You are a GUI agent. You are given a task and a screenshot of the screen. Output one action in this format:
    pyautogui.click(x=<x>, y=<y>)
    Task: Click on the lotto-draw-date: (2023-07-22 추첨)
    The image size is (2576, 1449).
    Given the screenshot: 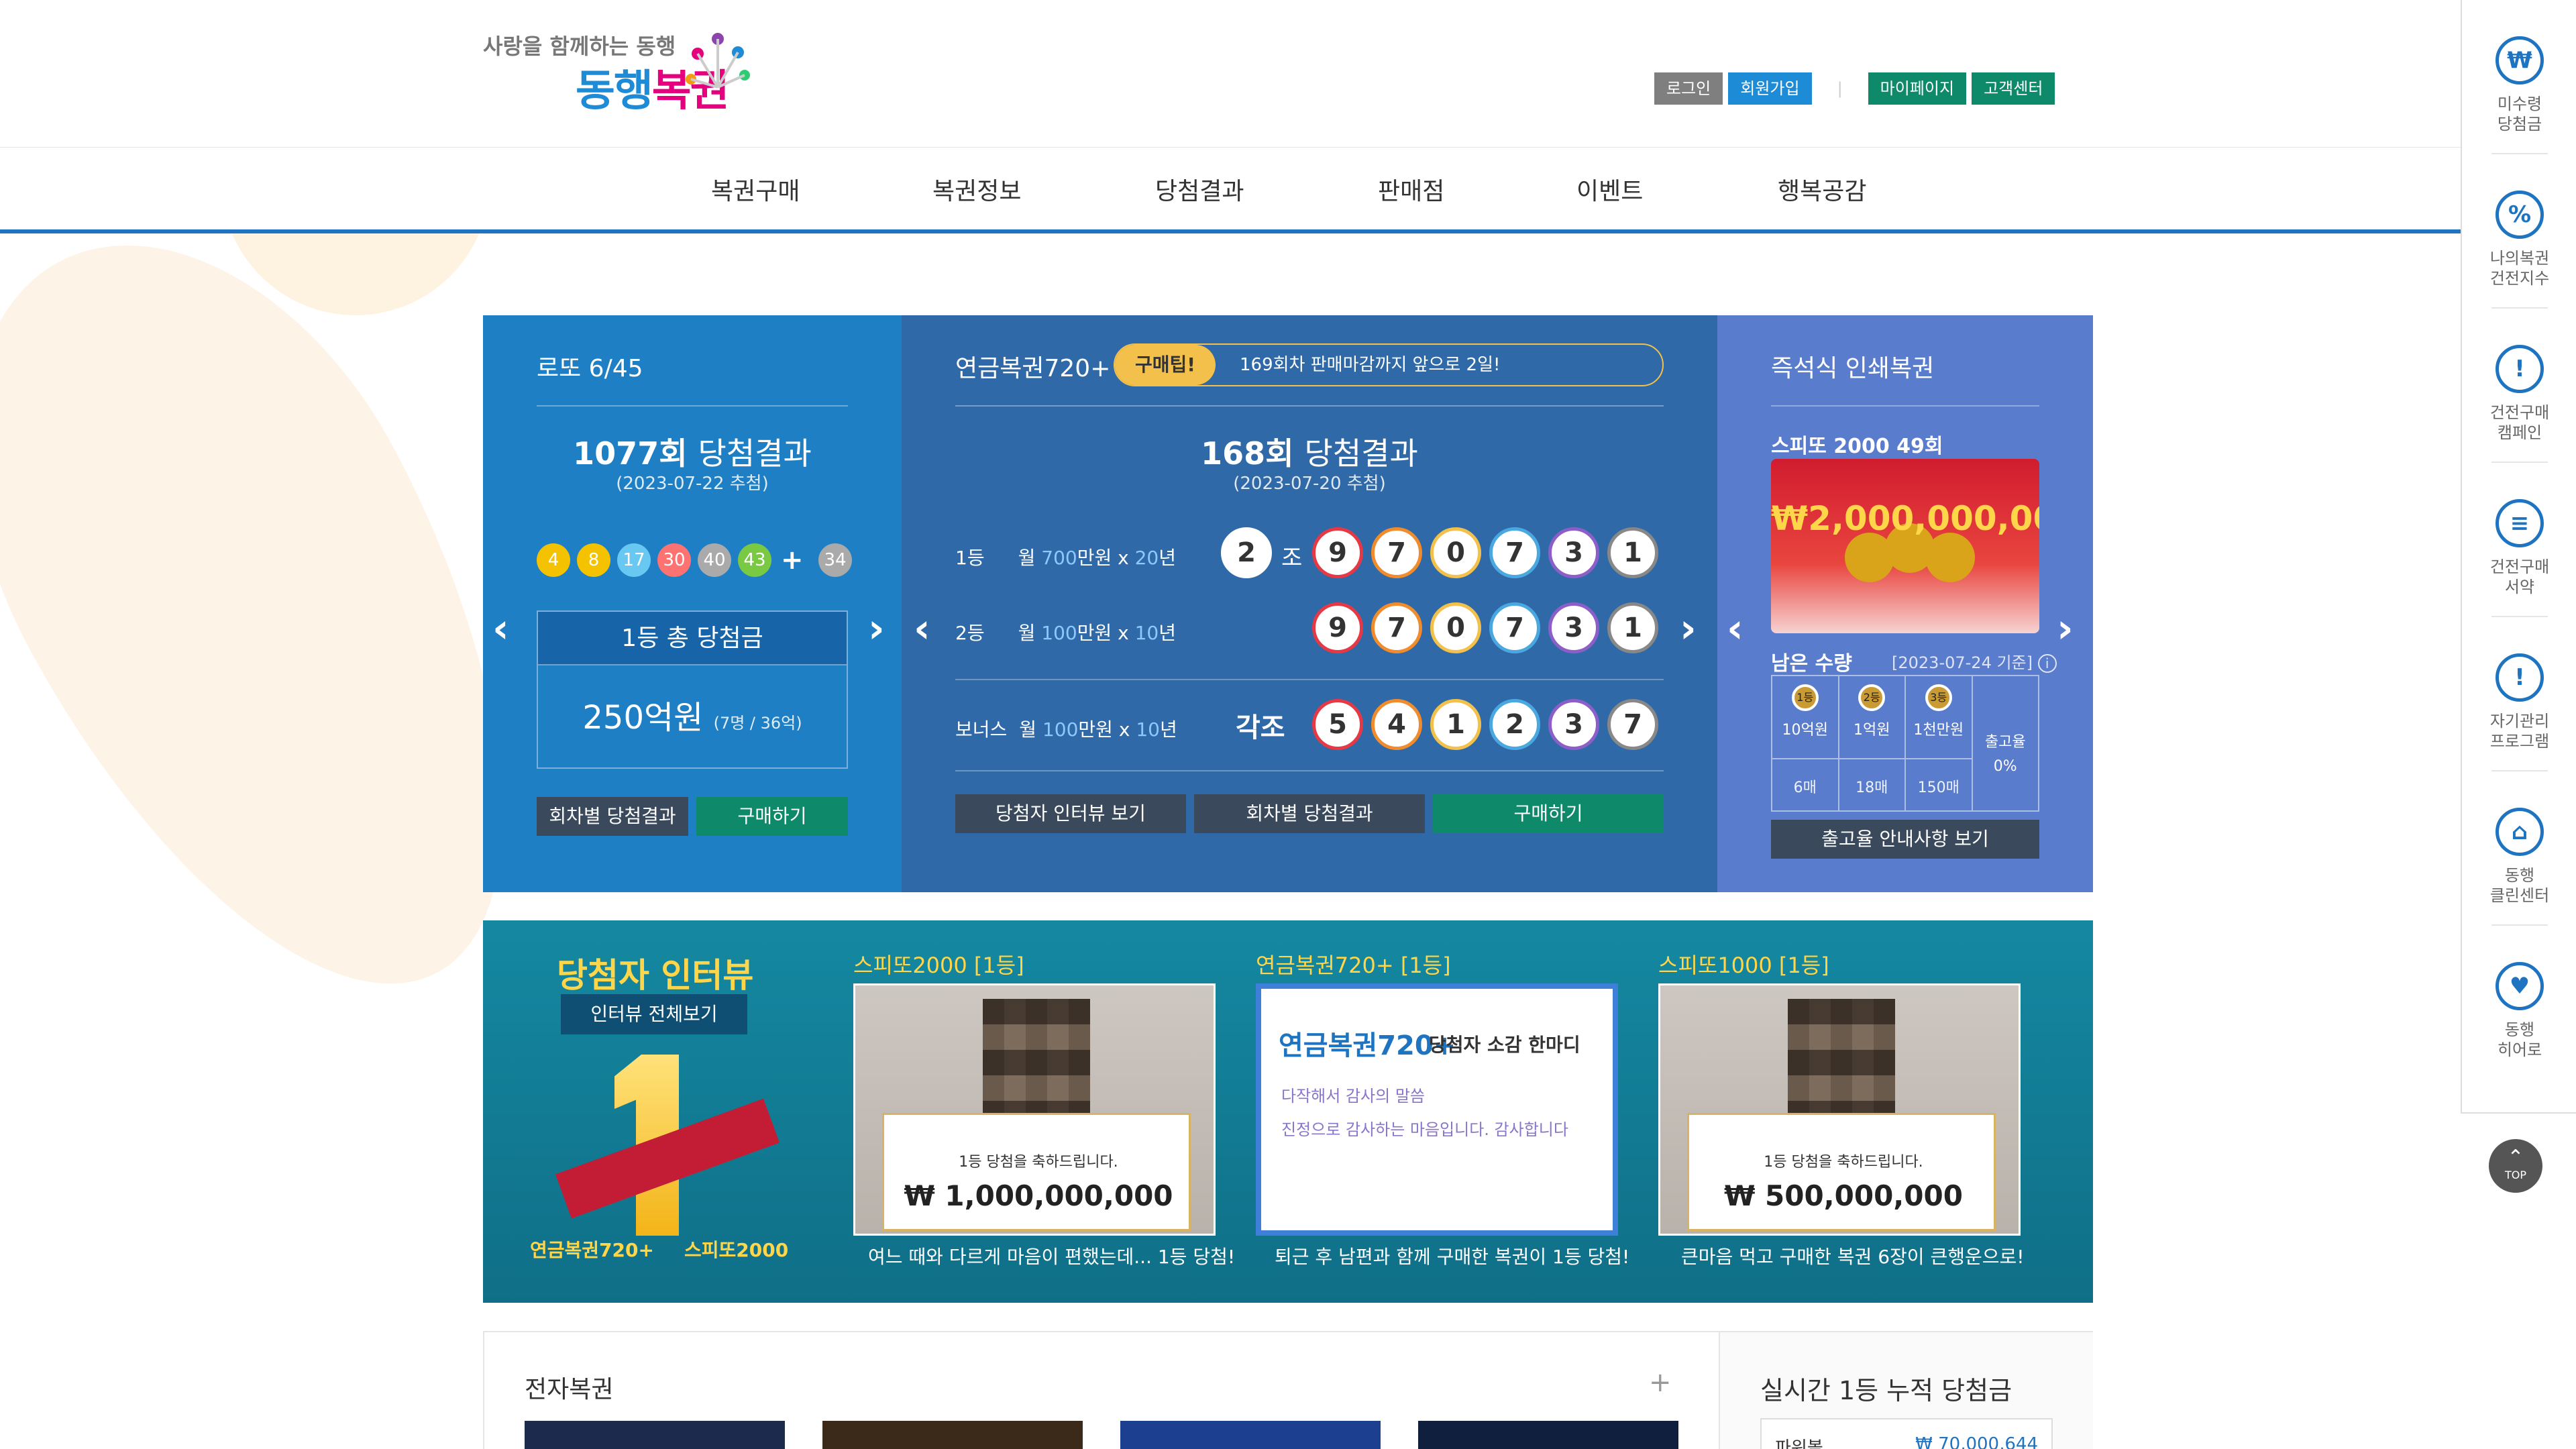 What is the action you would take?
    pyautogui.click(x=692, y=484)
    